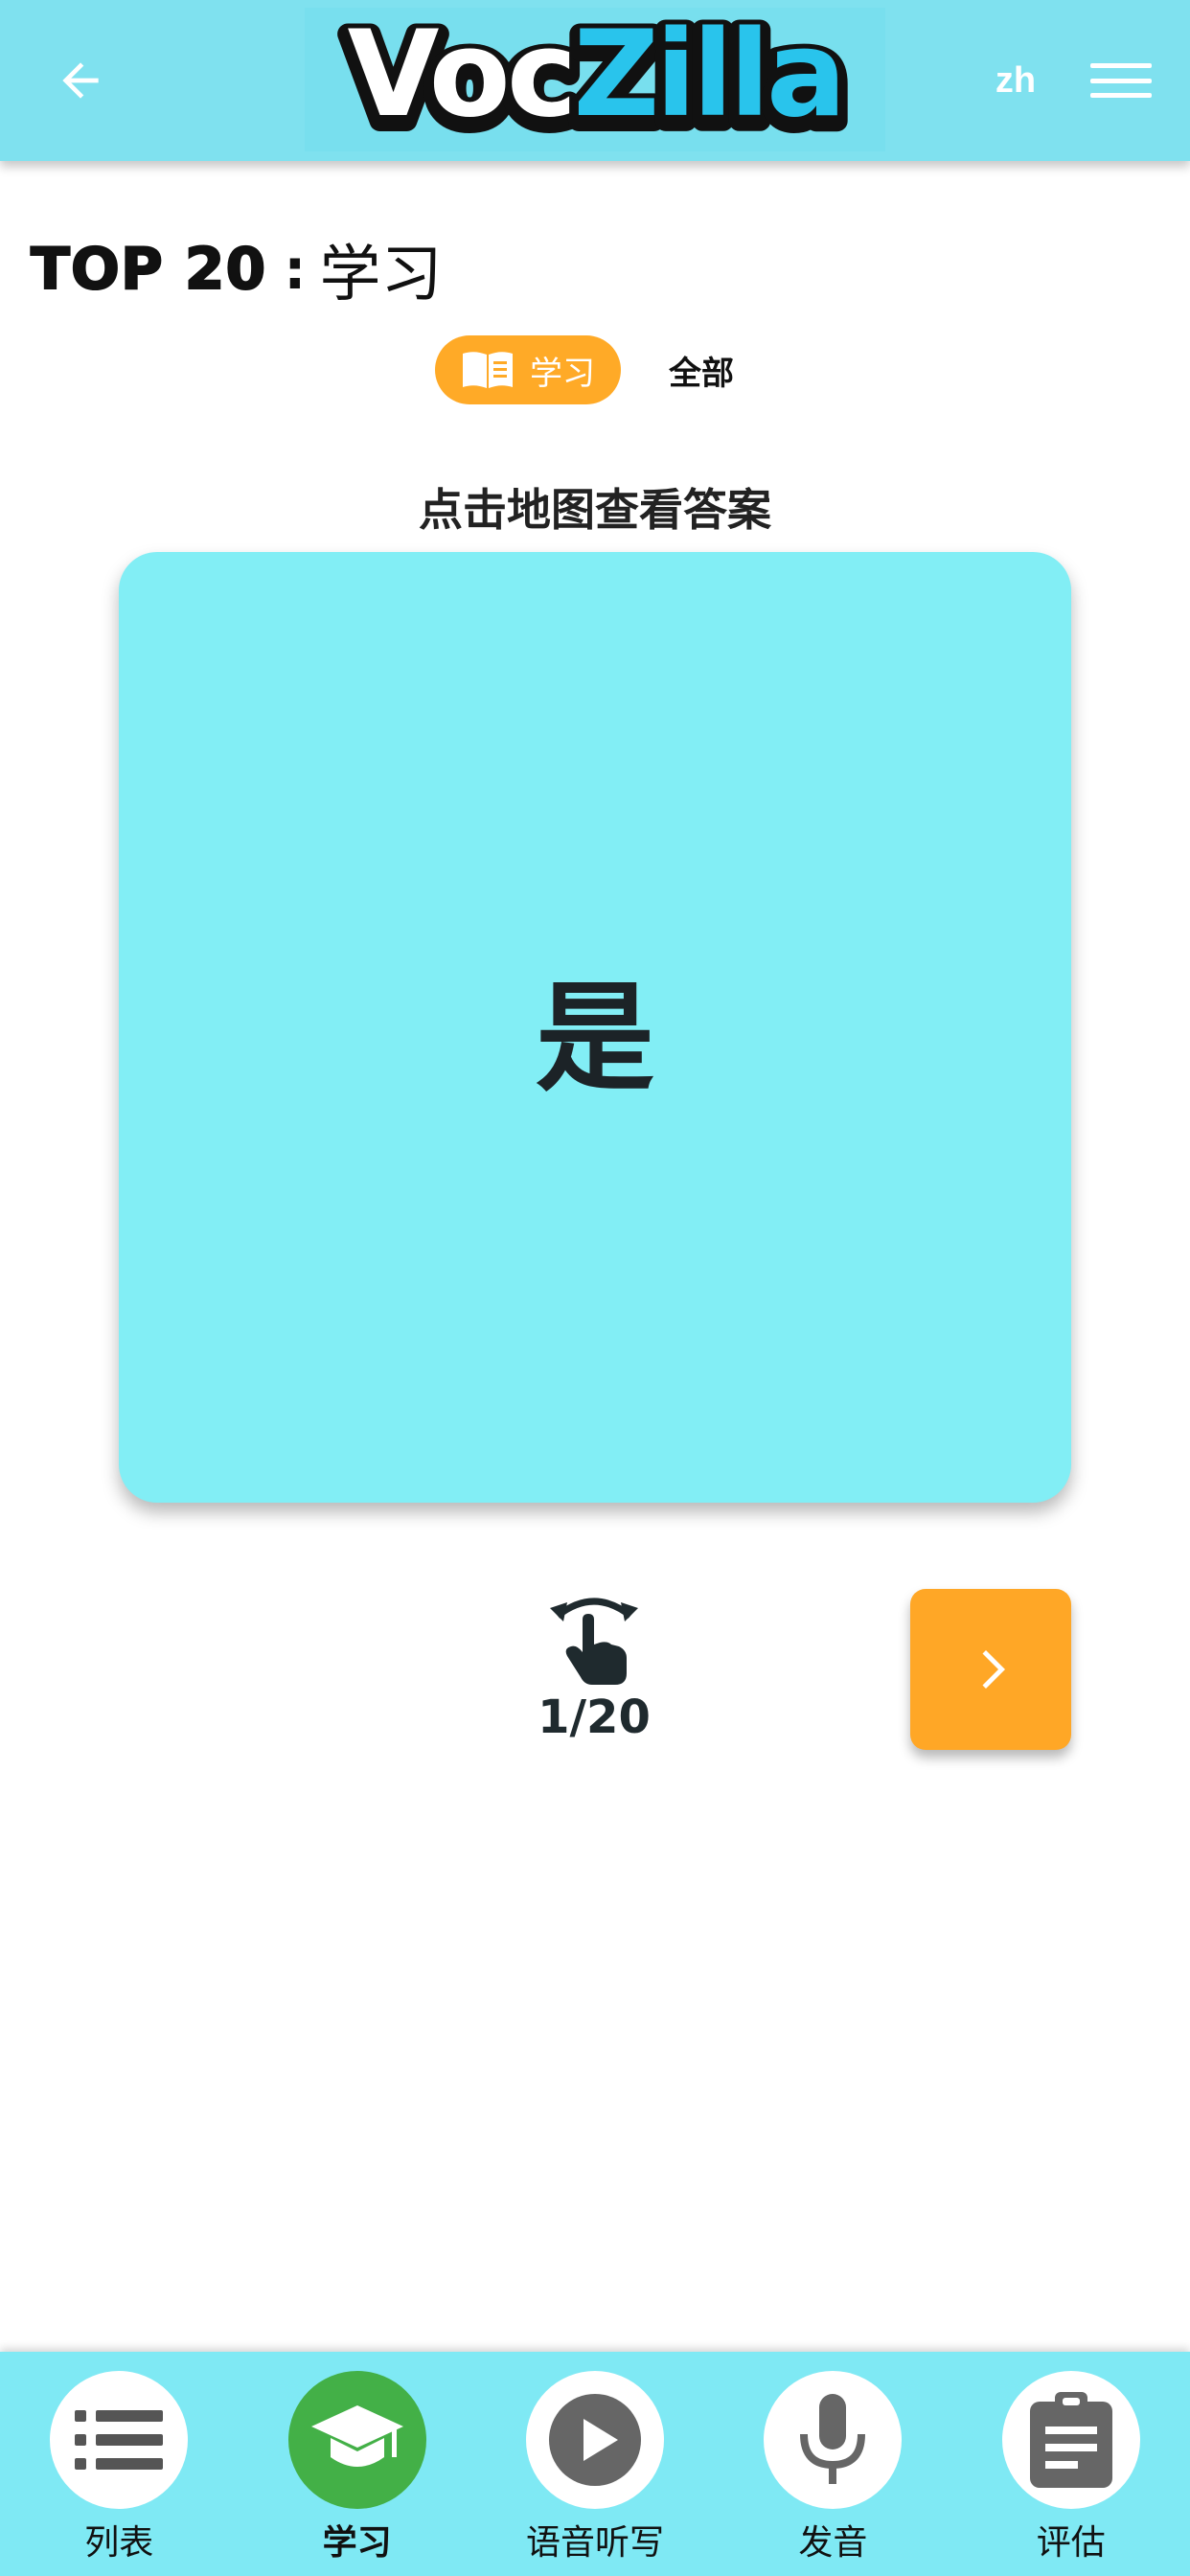 The image size is (1190, 2576). I want to click on language-selector: zh, so click(1015, 80).